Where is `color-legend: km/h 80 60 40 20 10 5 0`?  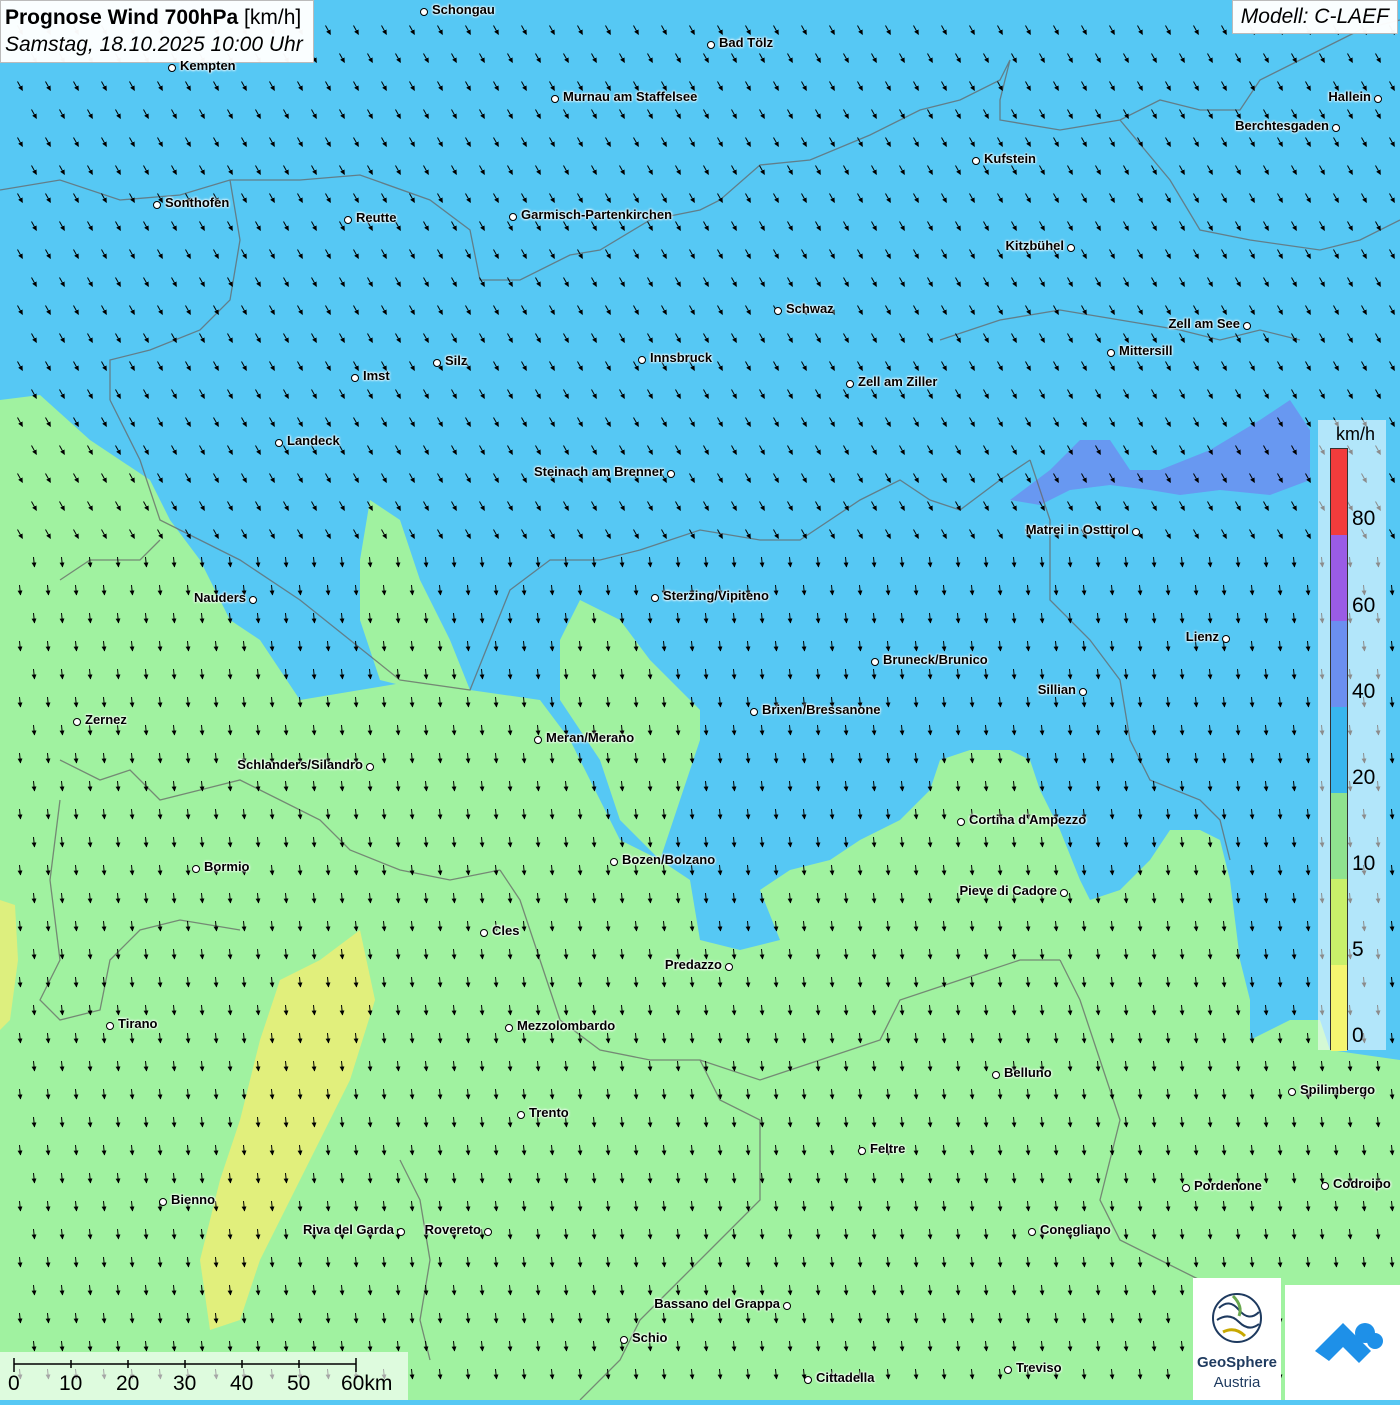
color-legend: km/h 80 60 40 20 10 5 0 is located at coordinates (1352, 735).